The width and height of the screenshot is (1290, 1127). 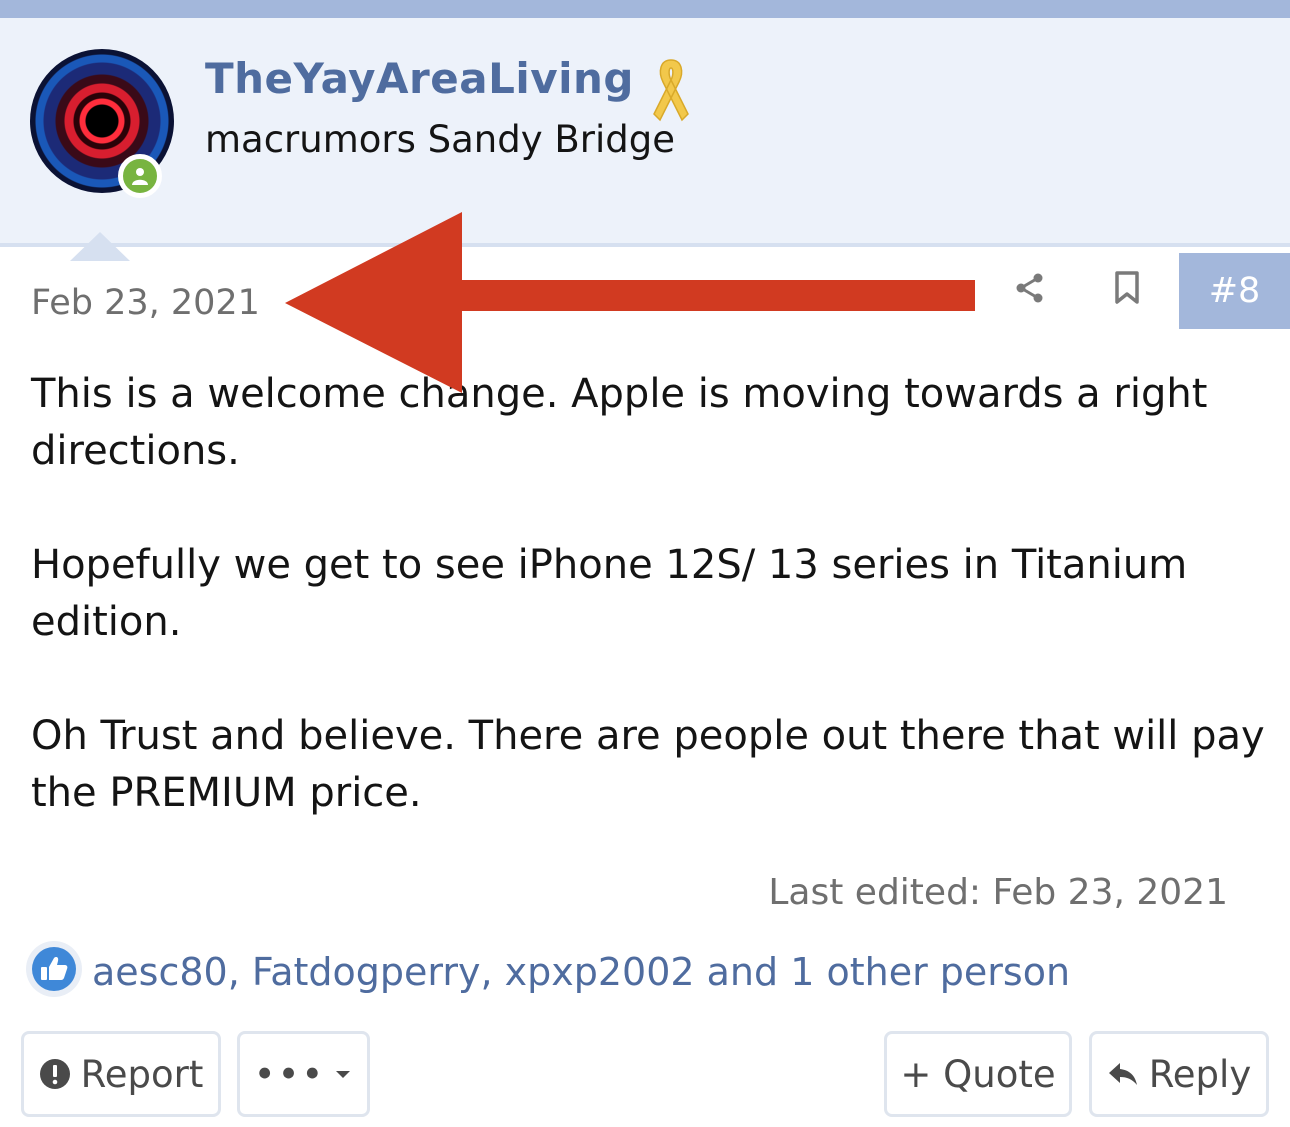 I want to click on report-label: Report, so click(x=142, y=1074).